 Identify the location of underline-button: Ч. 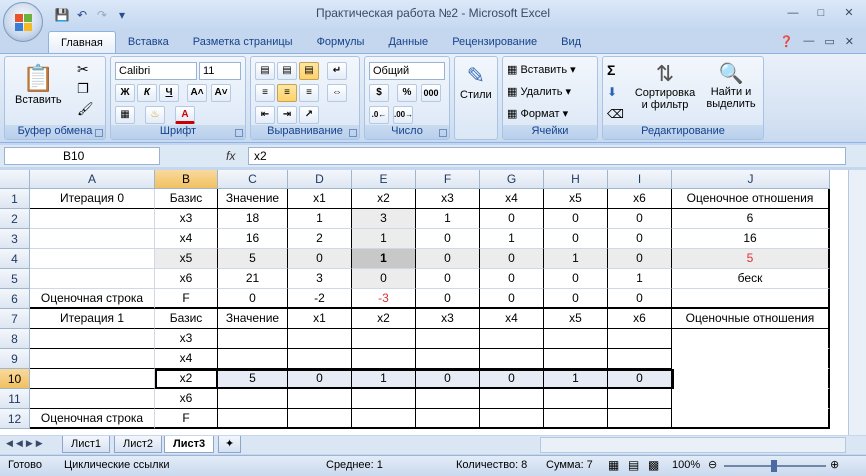
(169, 93).